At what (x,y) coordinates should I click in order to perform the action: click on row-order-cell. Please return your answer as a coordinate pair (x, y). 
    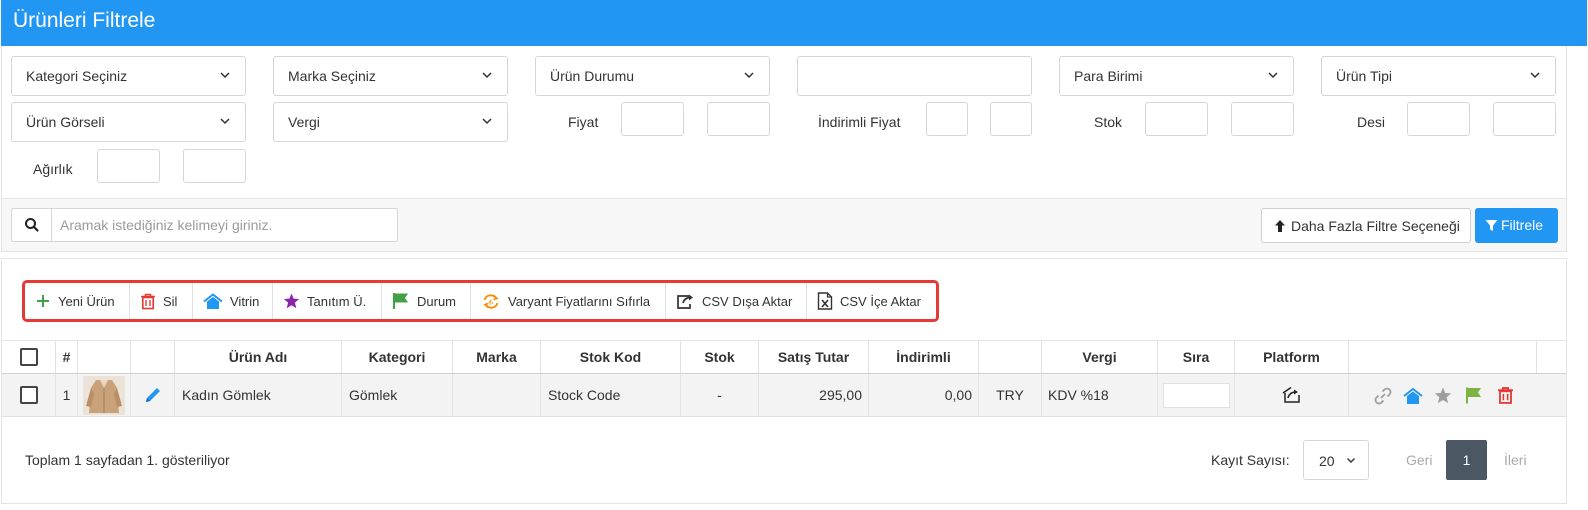
    Looking at the image, I should click on (1196, 395).